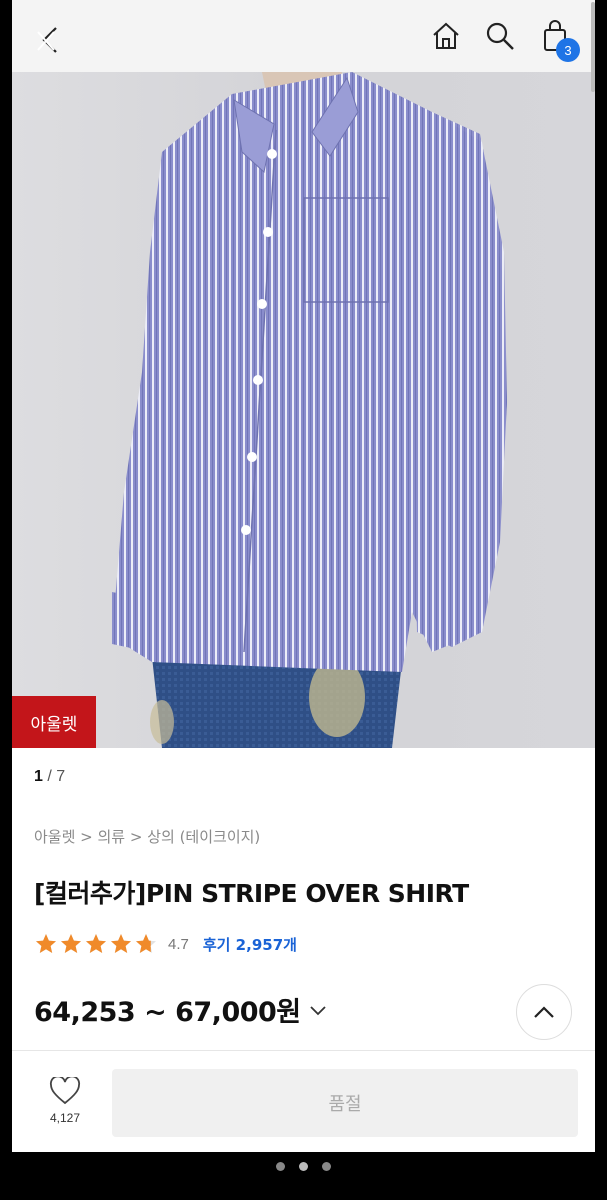 This screenshot has height=1200, width=607. What do you see at coordinates (65, 1118) in the screenshot?
I see `wishlist-count: 4,127` at bounding box center [65, 1118].